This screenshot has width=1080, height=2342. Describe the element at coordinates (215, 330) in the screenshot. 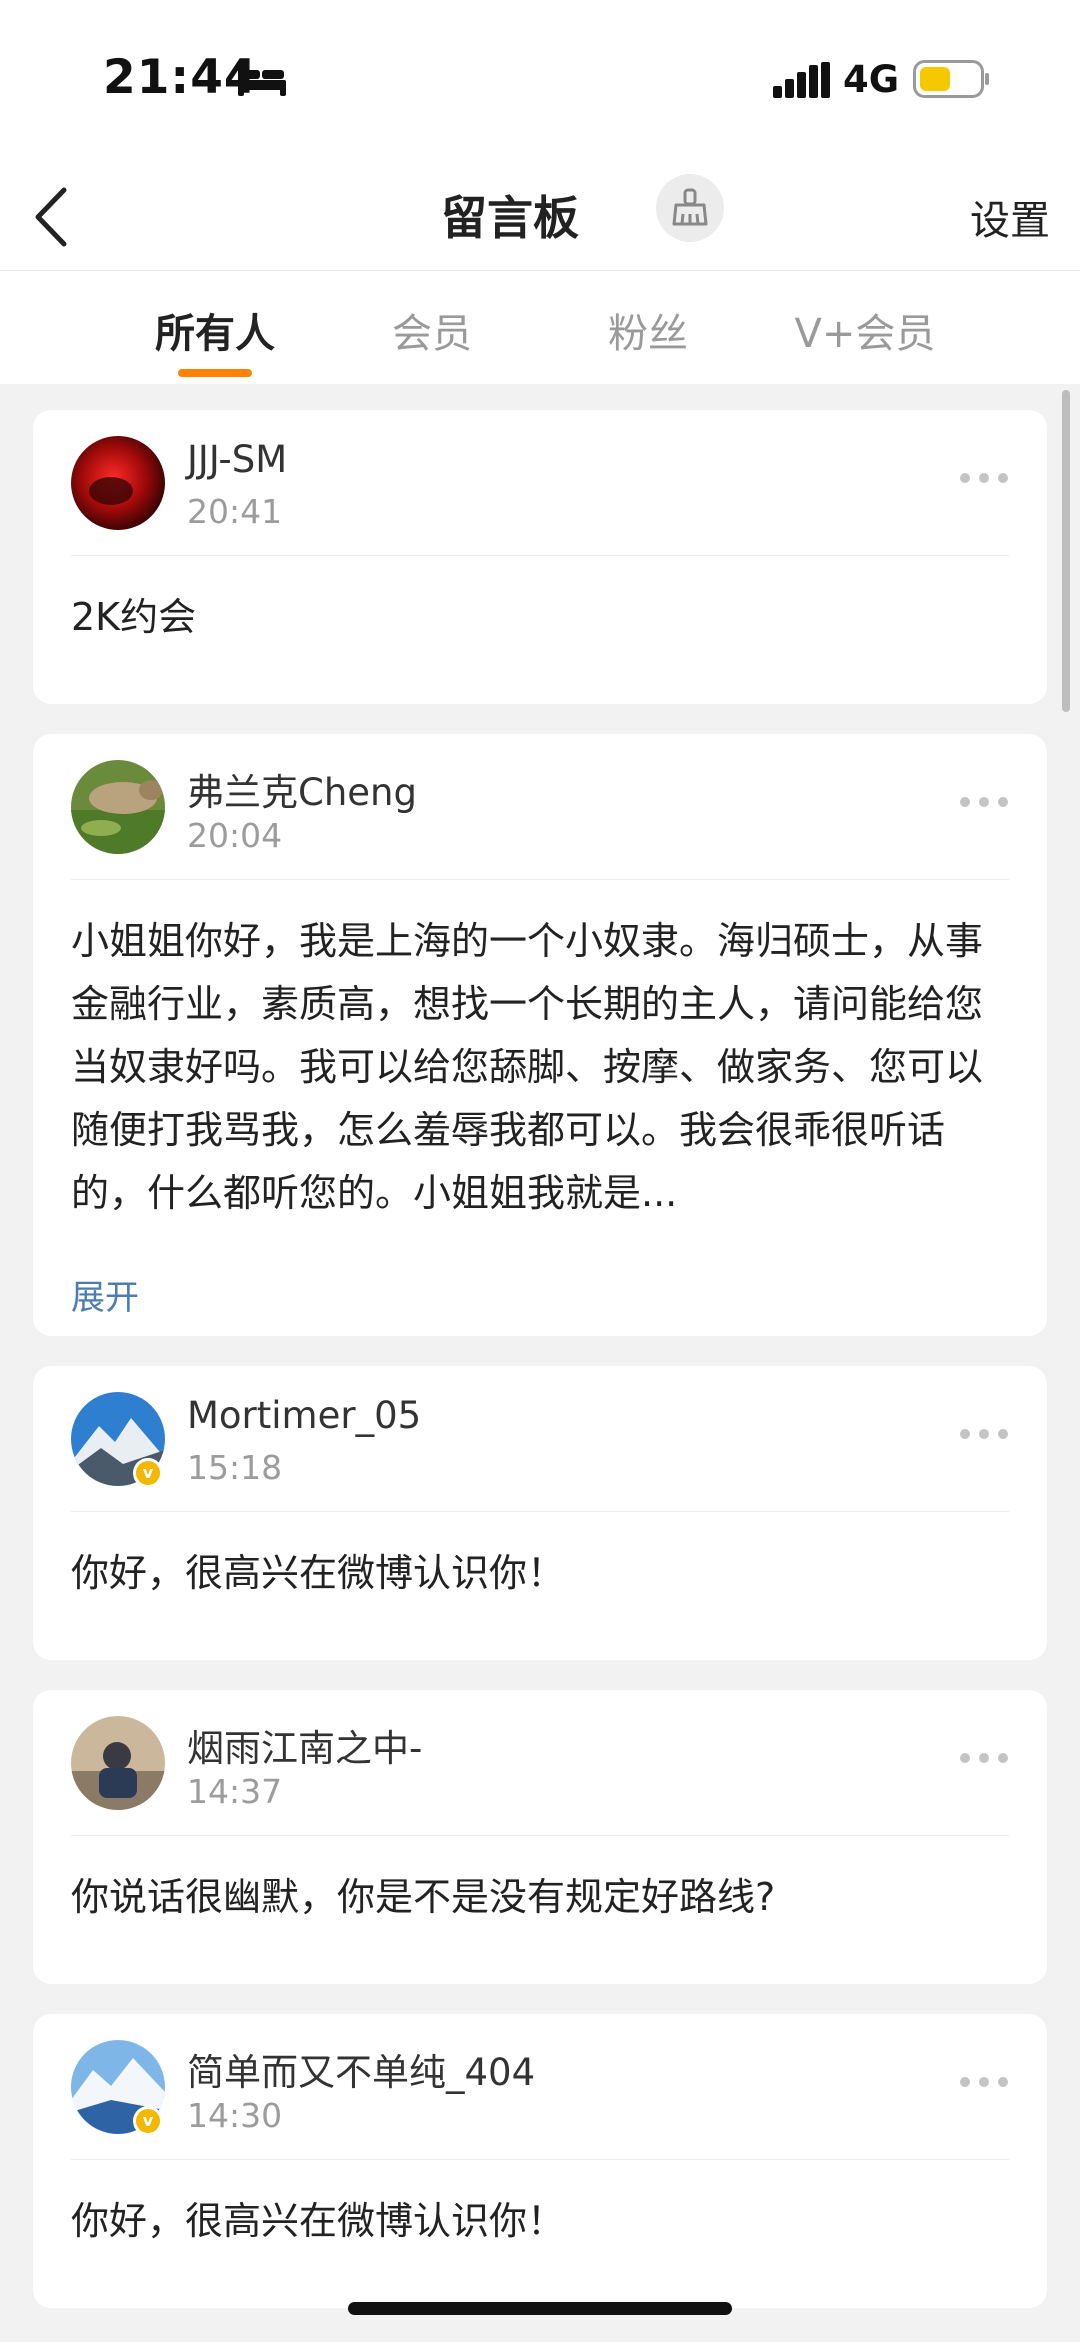

I see `tab-all: 所有人` at that location.